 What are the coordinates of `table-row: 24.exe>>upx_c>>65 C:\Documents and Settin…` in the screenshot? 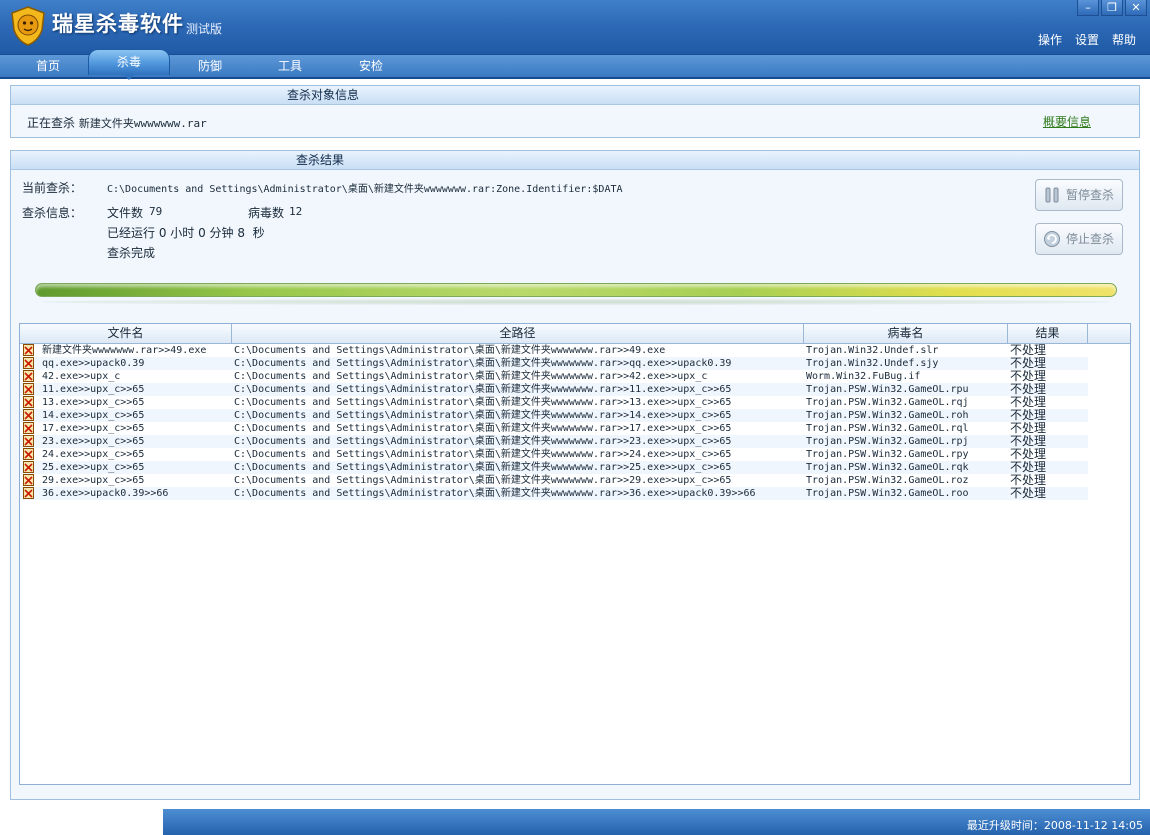 It's located at (554, 454).